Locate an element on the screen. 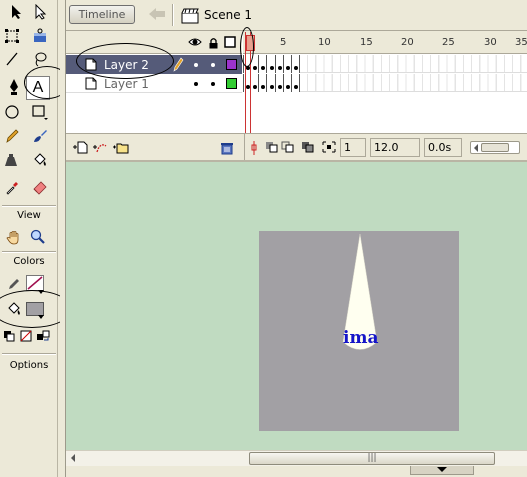 Image resolution: width=527 pixels, height=477 pixels. scroll-left-arrow-icon is located at coordinates (73, 458).